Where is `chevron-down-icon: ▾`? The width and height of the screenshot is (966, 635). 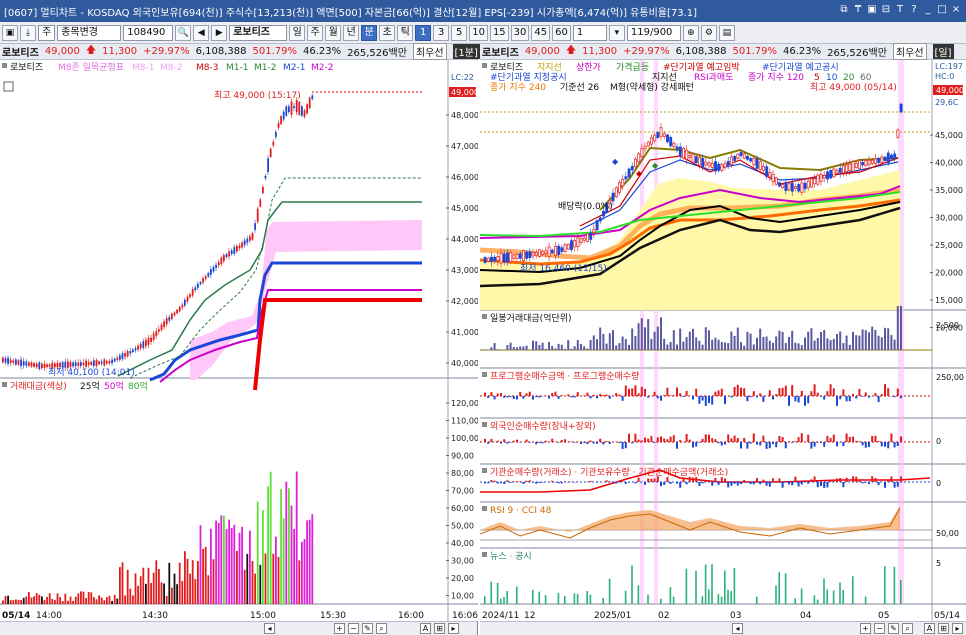
chevron-down-icon: ▾ is located at coordinates (616, 32).